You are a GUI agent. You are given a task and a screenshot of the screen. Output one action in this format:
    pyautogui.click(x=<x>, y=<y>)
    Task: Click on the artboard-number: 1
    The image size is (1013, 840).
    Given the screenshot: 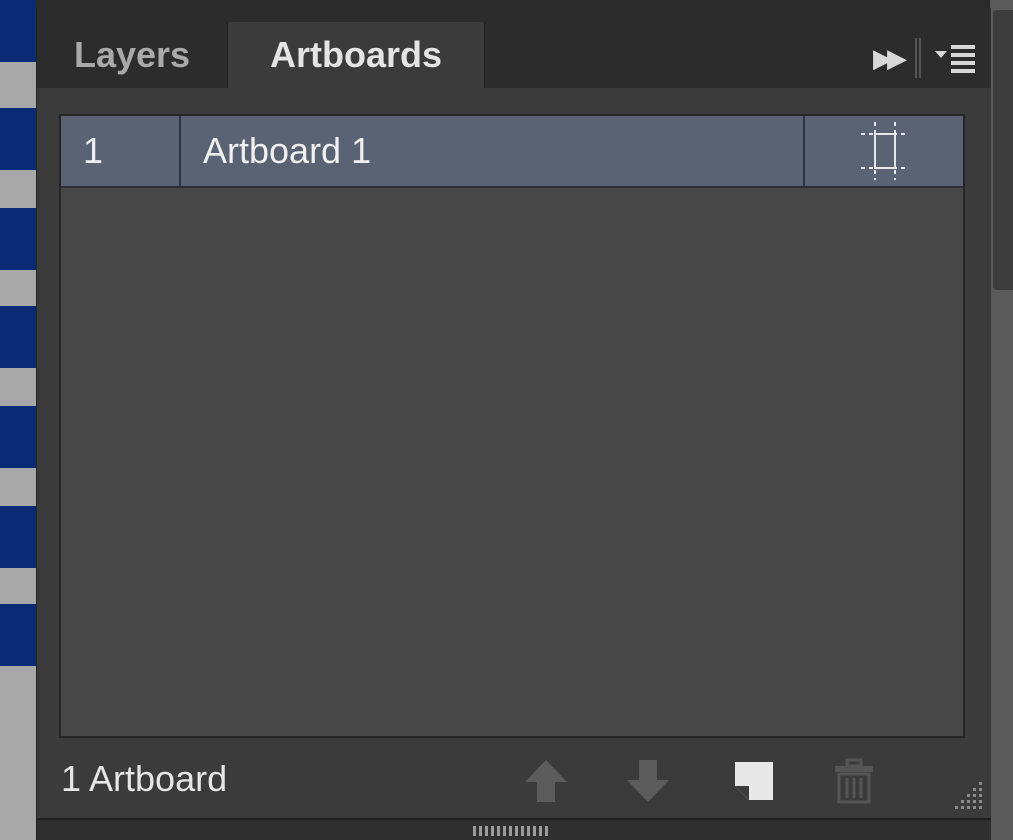 What is the action you would take?
    pyautogui.click(x=121, y=151)
    